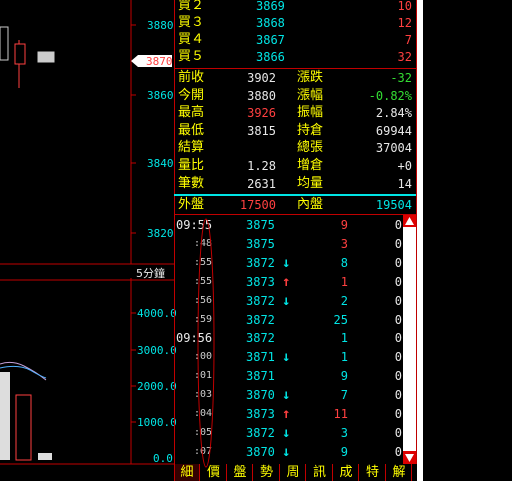  I want to click on stat-label: 增倉, so click(310, 165).